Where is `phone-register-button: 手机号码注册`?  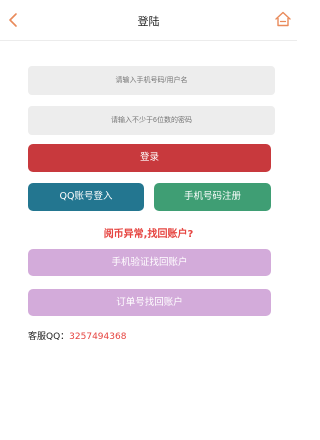 phone-register-button: 手机号码注册 is located at coordinates (212, 197).